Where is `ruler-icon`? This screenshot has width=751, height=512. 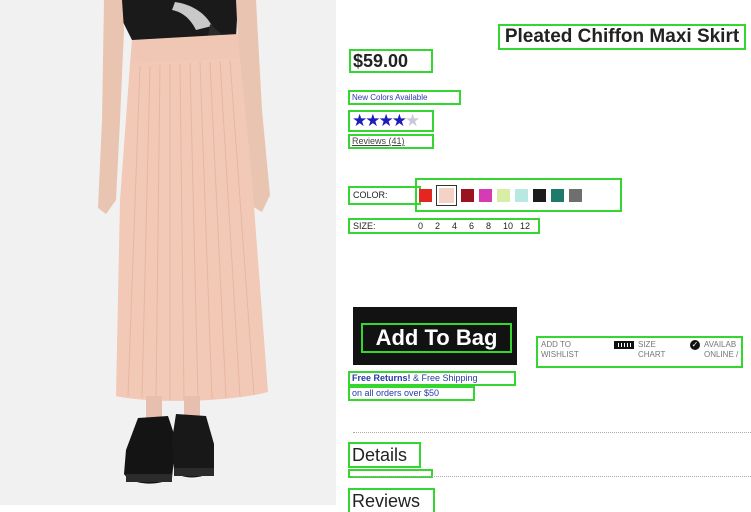
ruler-icon is located at coordinates (624, 345).